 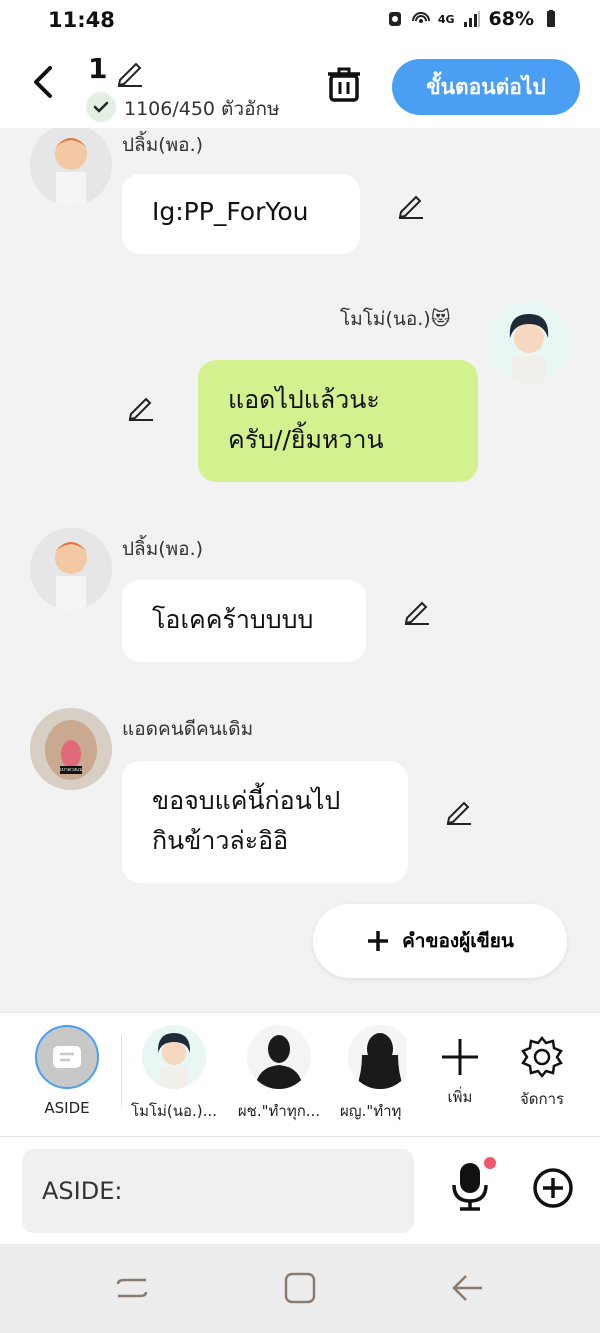 I want to click on avatar: เบาดวงแบน, so click(x=71, y=749).